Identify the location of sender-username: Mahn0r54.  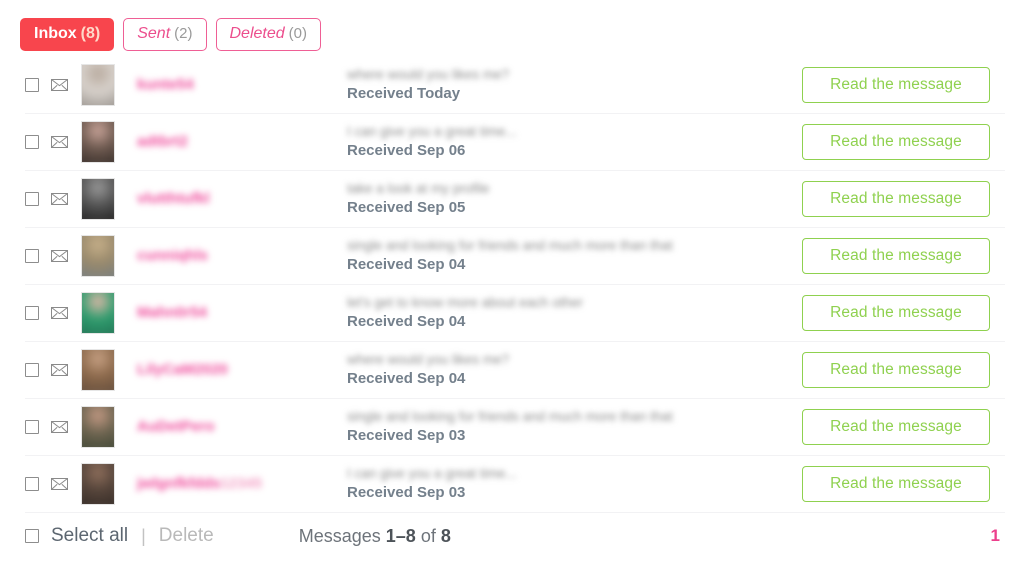
(242, 312).